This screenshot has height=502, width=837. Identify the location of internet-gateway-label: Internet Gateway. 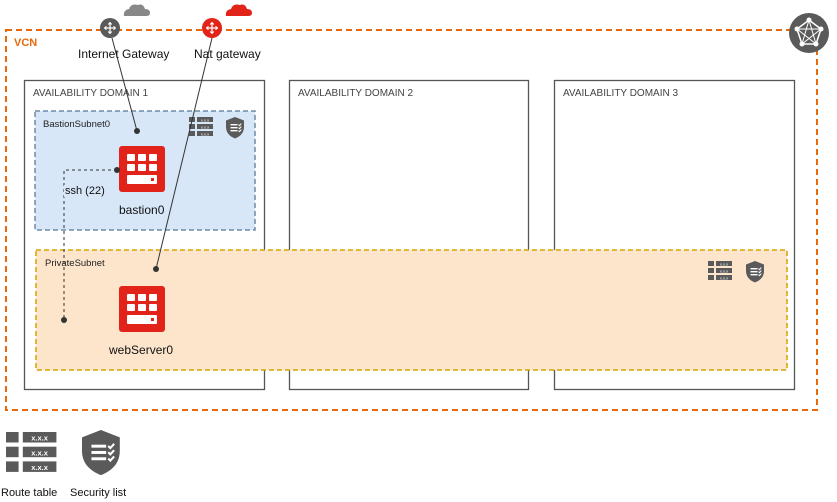
(124, 54).